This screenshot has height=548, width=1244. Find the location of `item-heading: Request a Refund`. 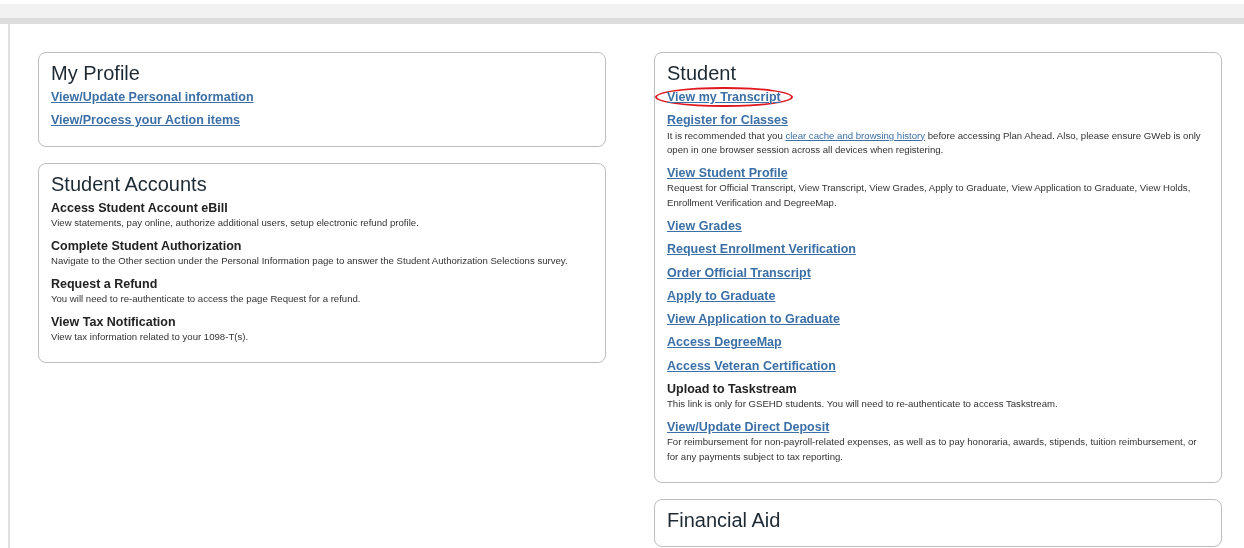

item-heading: Request a Refund is located at coordinates (105, 283).